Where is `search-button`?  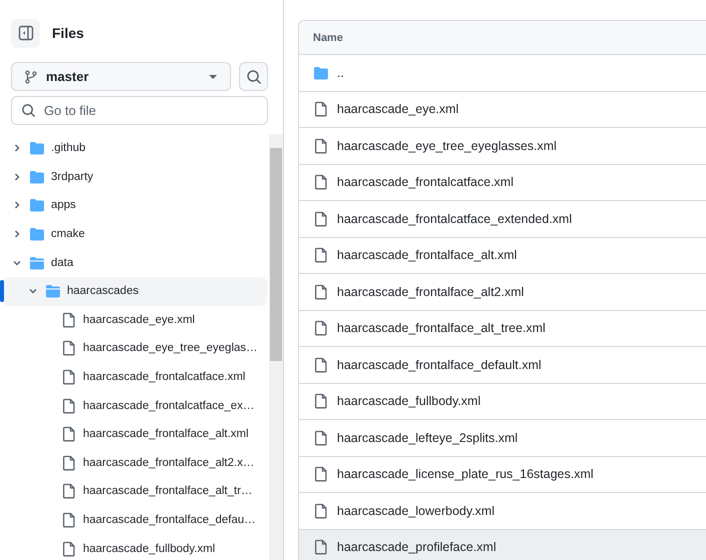 search-button is located at coordinates (253, 76).